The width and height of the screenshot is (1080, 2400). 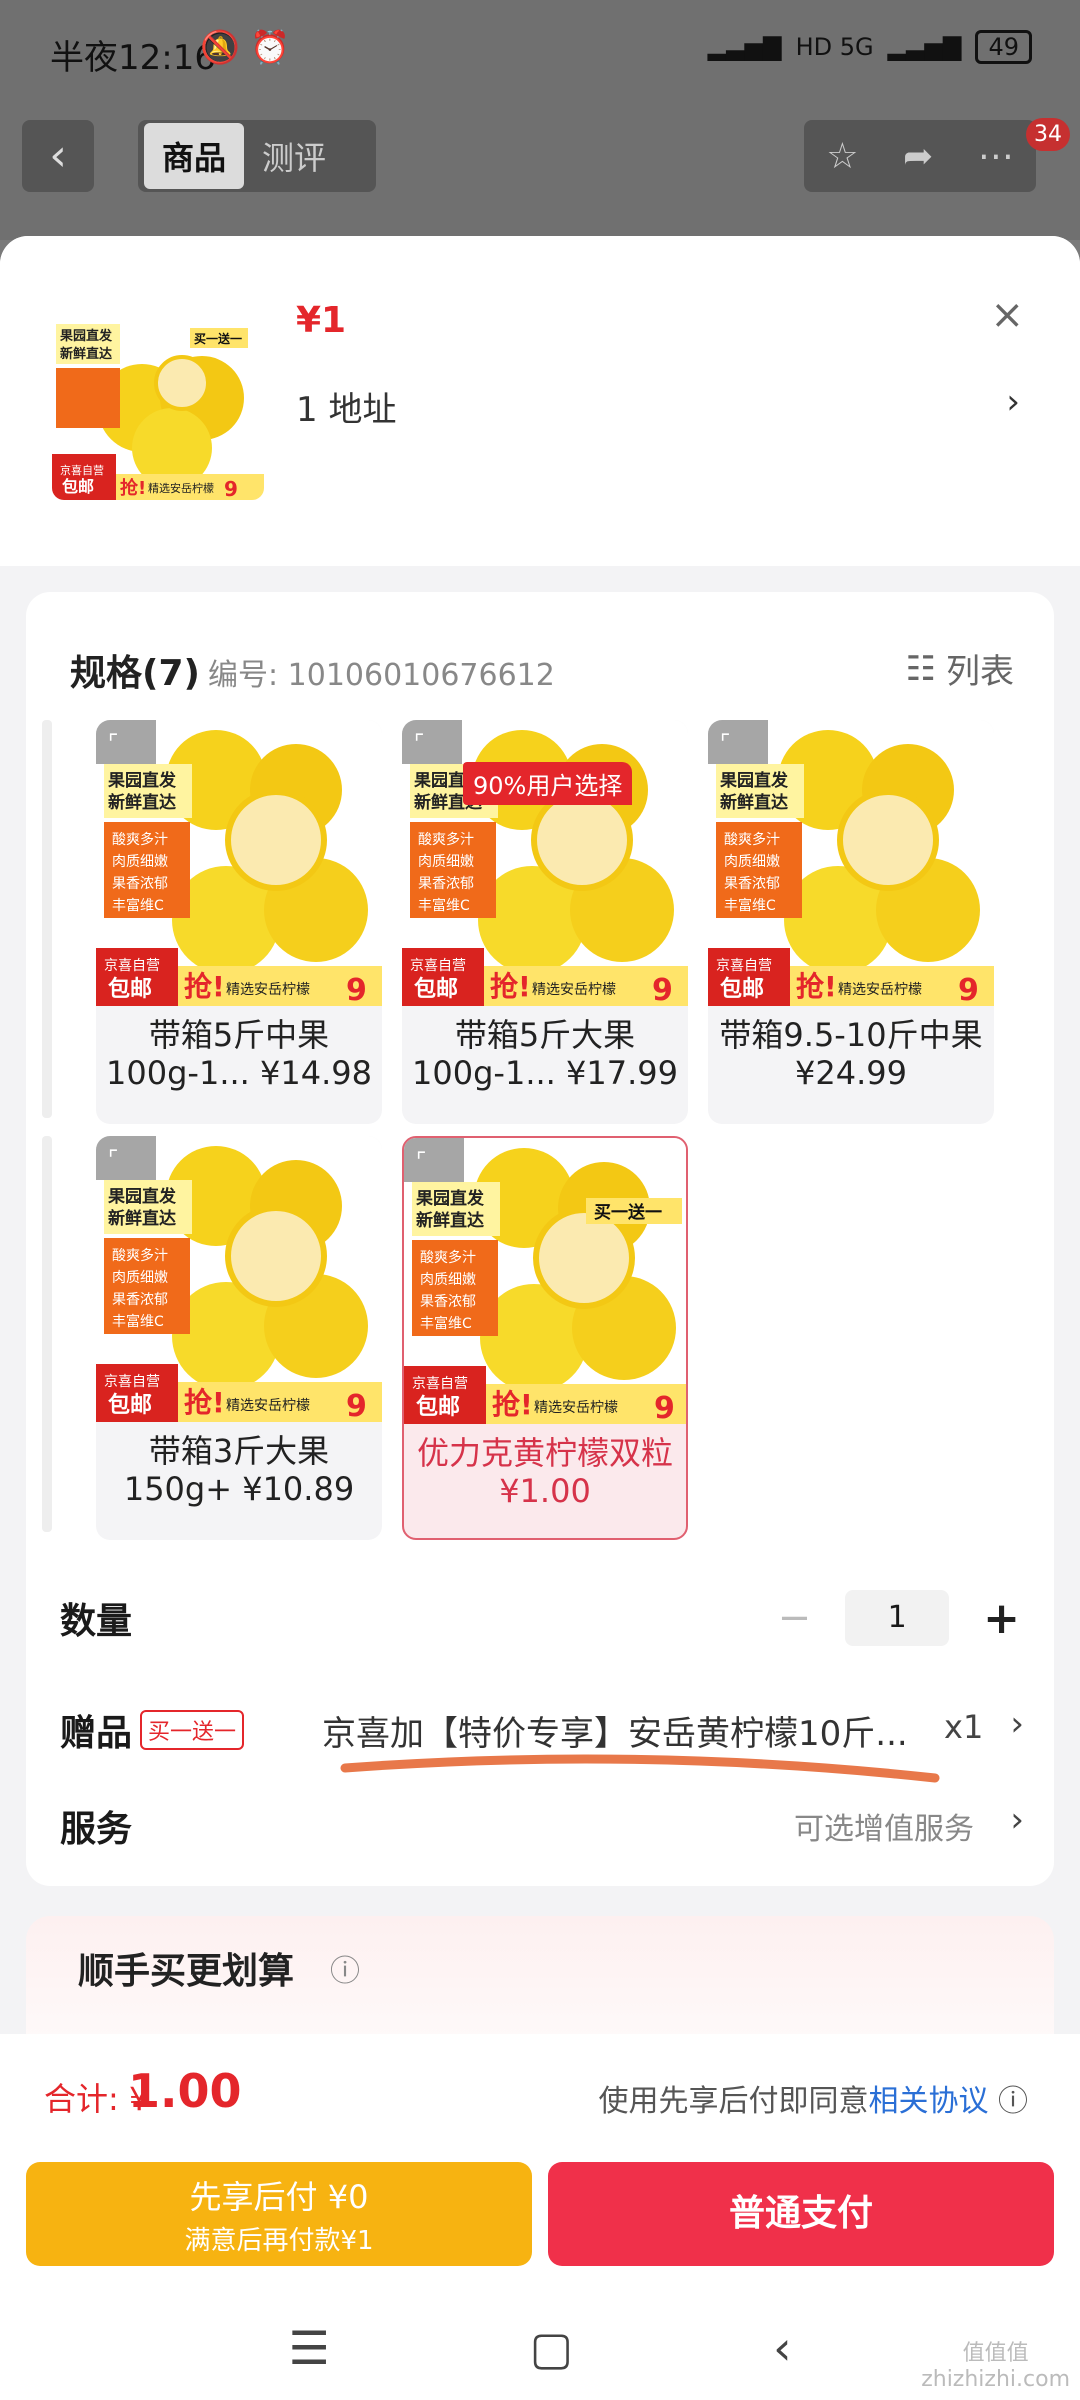 I want to click on agreement-link: 相关协议, so click(x=928, y=2101).